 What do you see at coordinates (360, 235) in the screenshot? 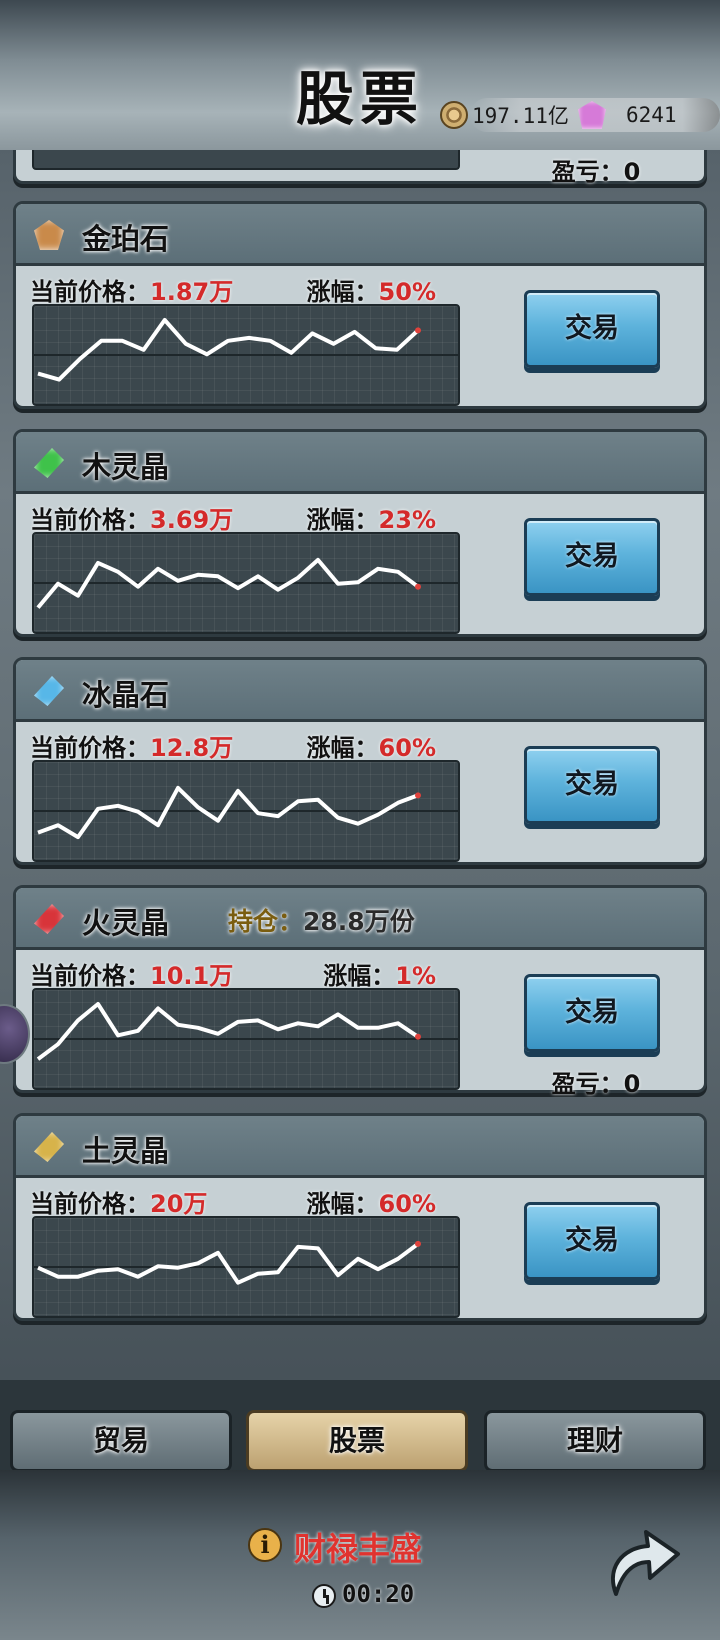
I see `stock-card-header: 金珀石` at bounding box center [360, 235].